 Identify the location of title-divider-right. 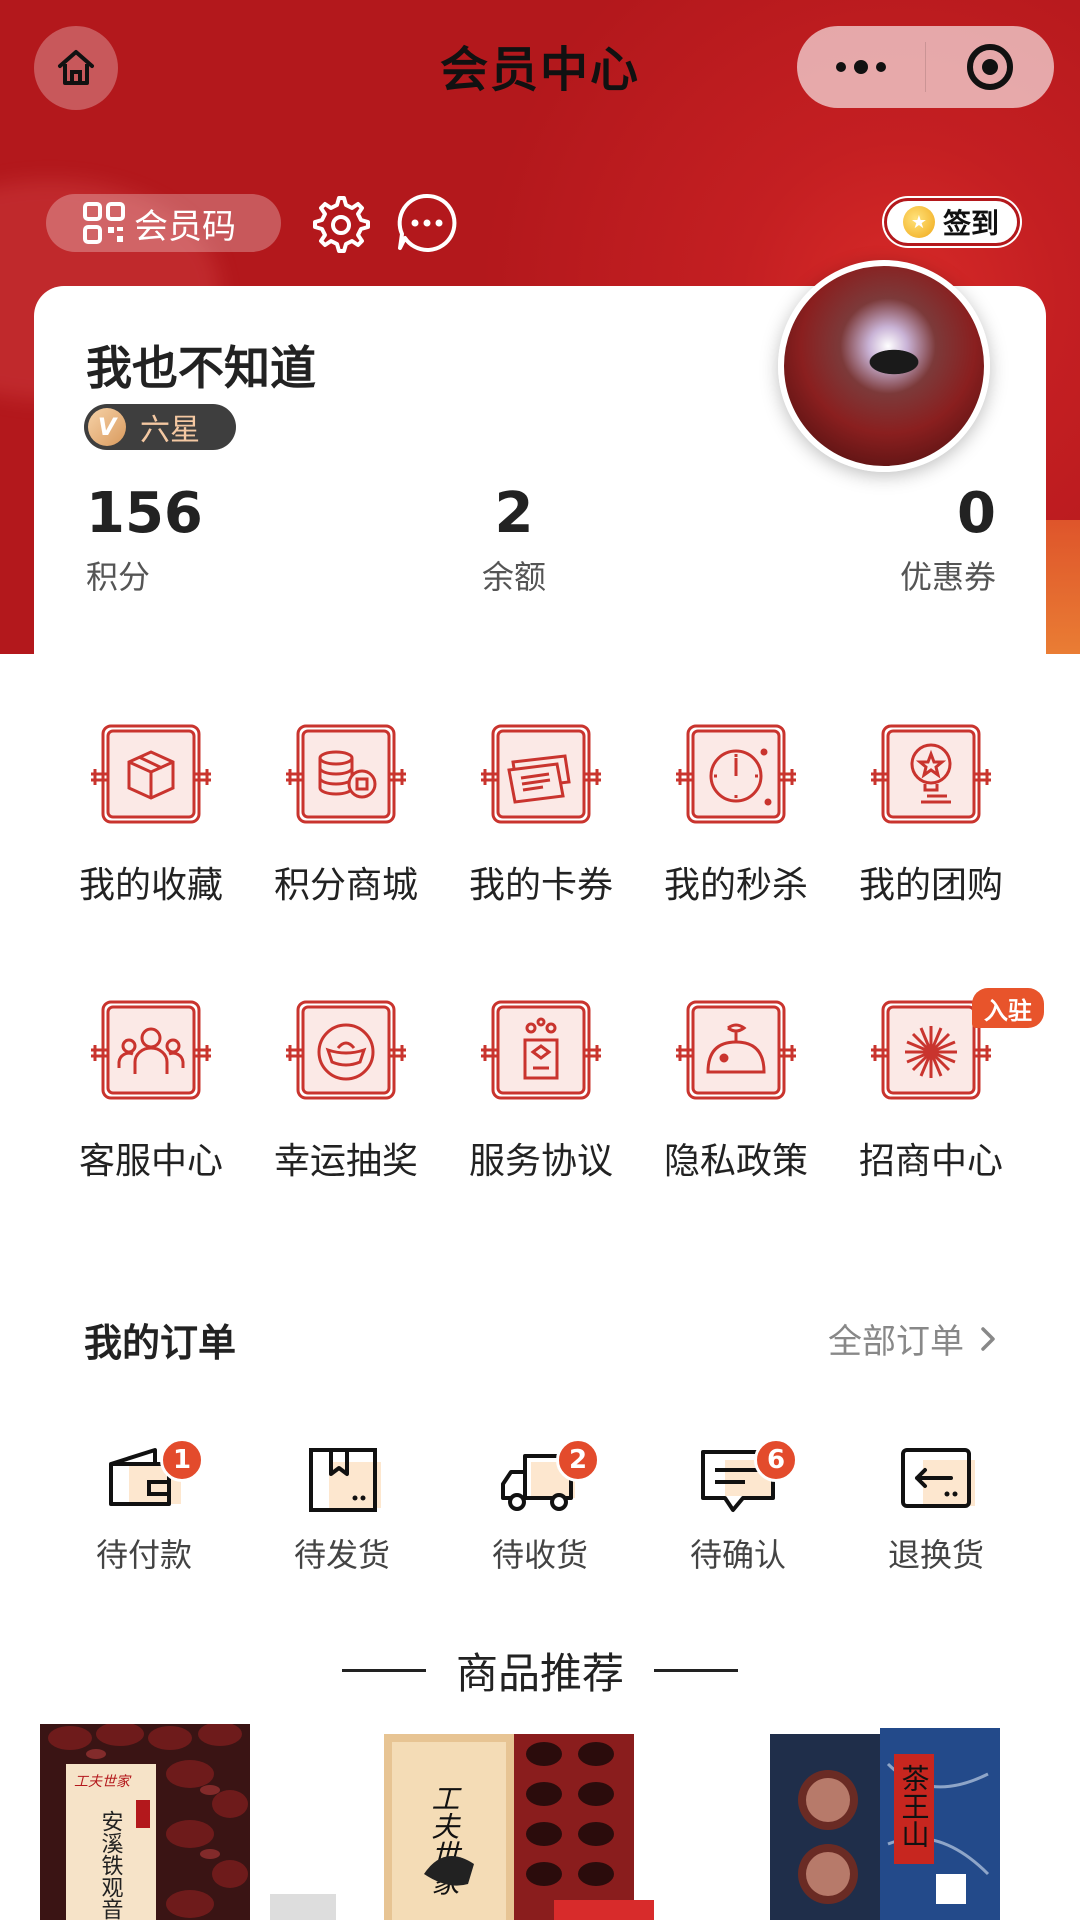
(696, 1670).